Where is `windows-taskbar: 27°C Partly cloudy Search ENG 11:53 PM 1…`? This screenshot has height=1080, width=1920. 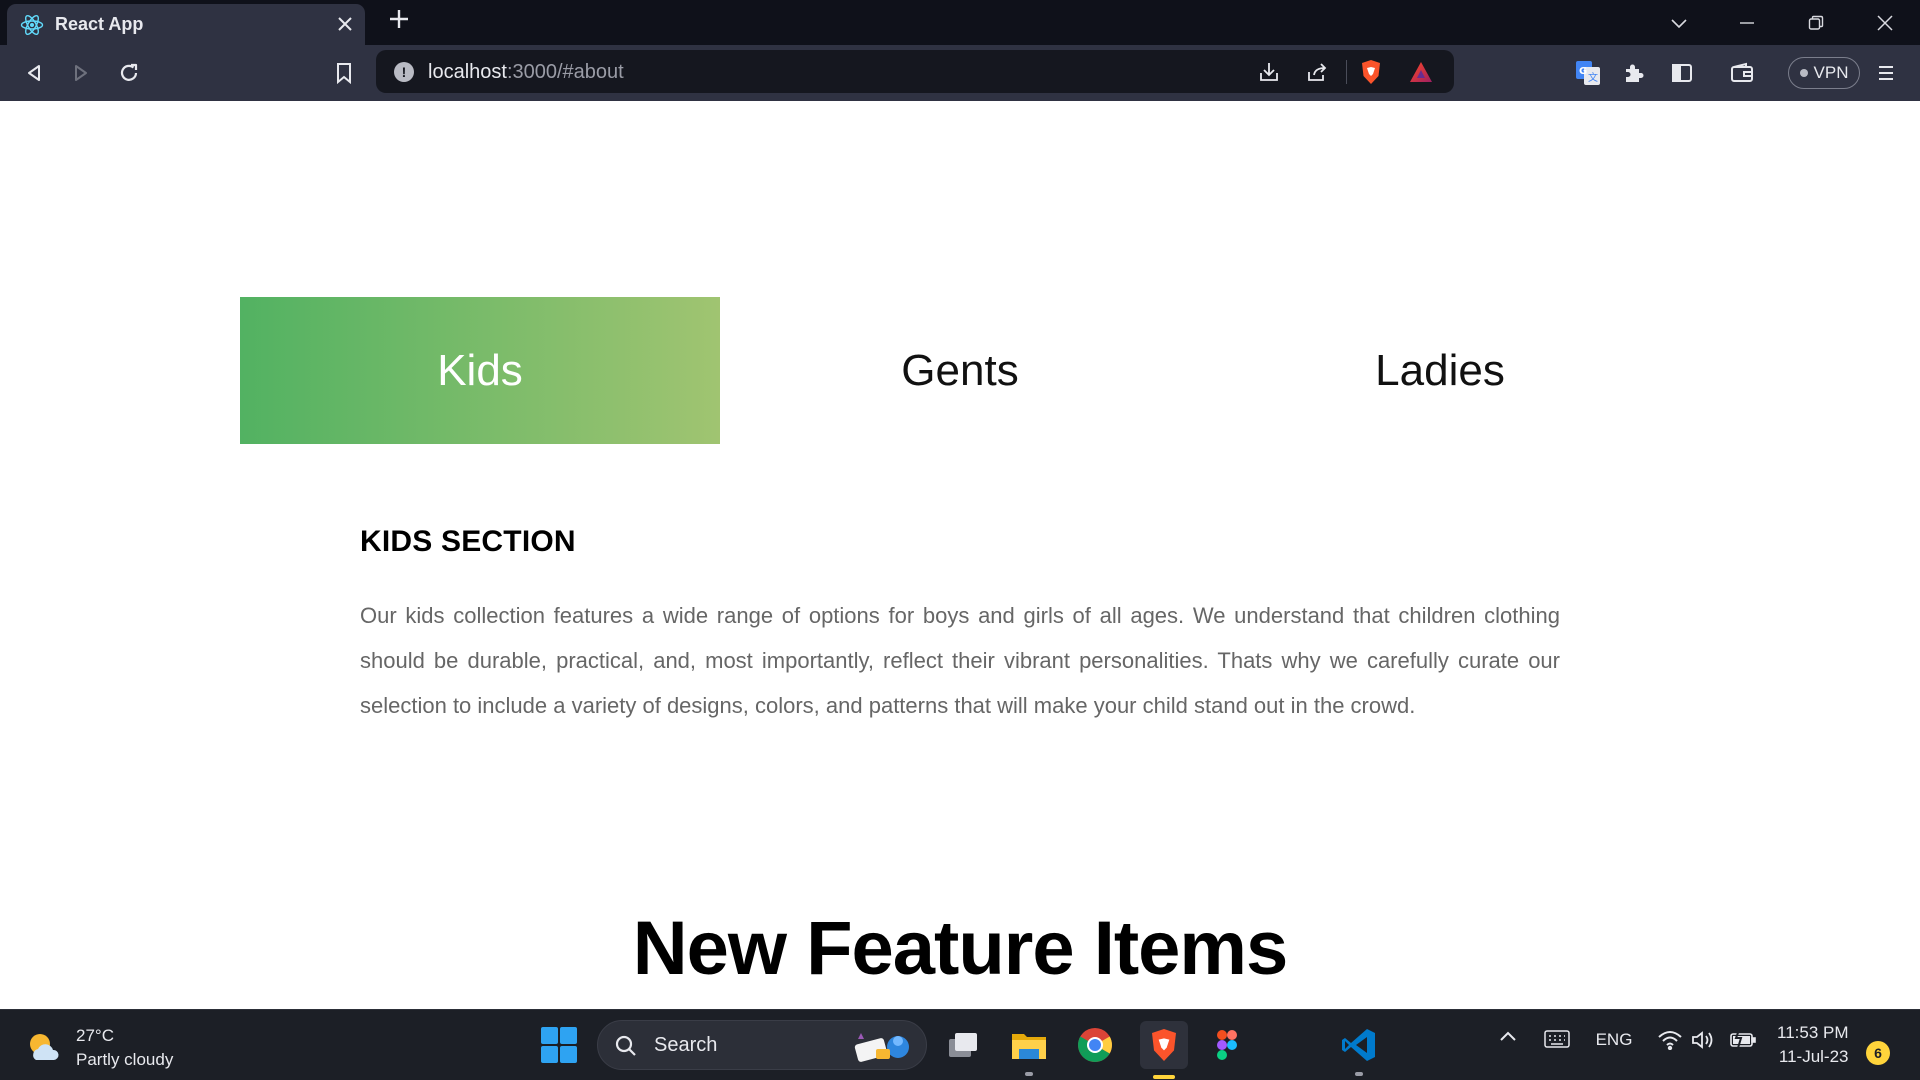
windows-taskbar: 27°C Partly cloudy Search ENG 11:53 PM 1… is located at coordinates (960, 1044).